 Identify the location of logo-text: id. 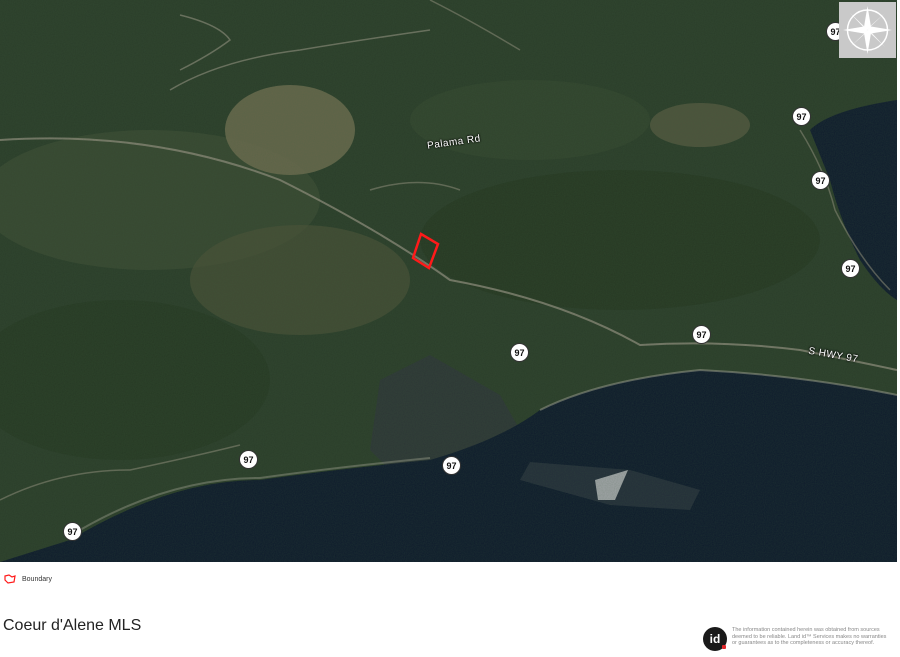
(715, 639).